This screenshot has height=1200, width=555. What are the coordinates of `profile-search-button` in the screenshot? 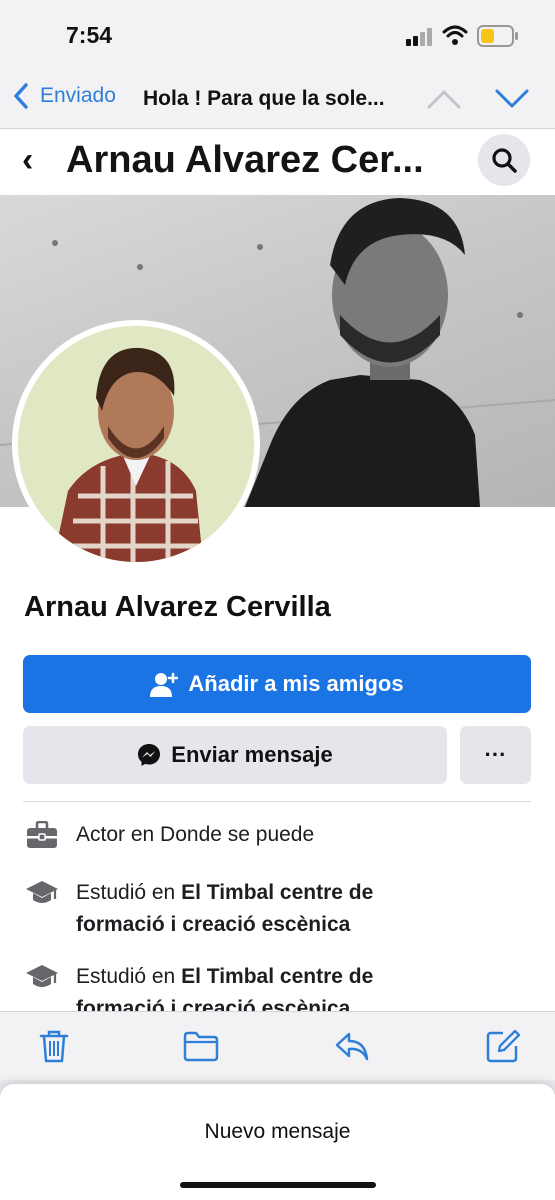 It's located at (504, 160).